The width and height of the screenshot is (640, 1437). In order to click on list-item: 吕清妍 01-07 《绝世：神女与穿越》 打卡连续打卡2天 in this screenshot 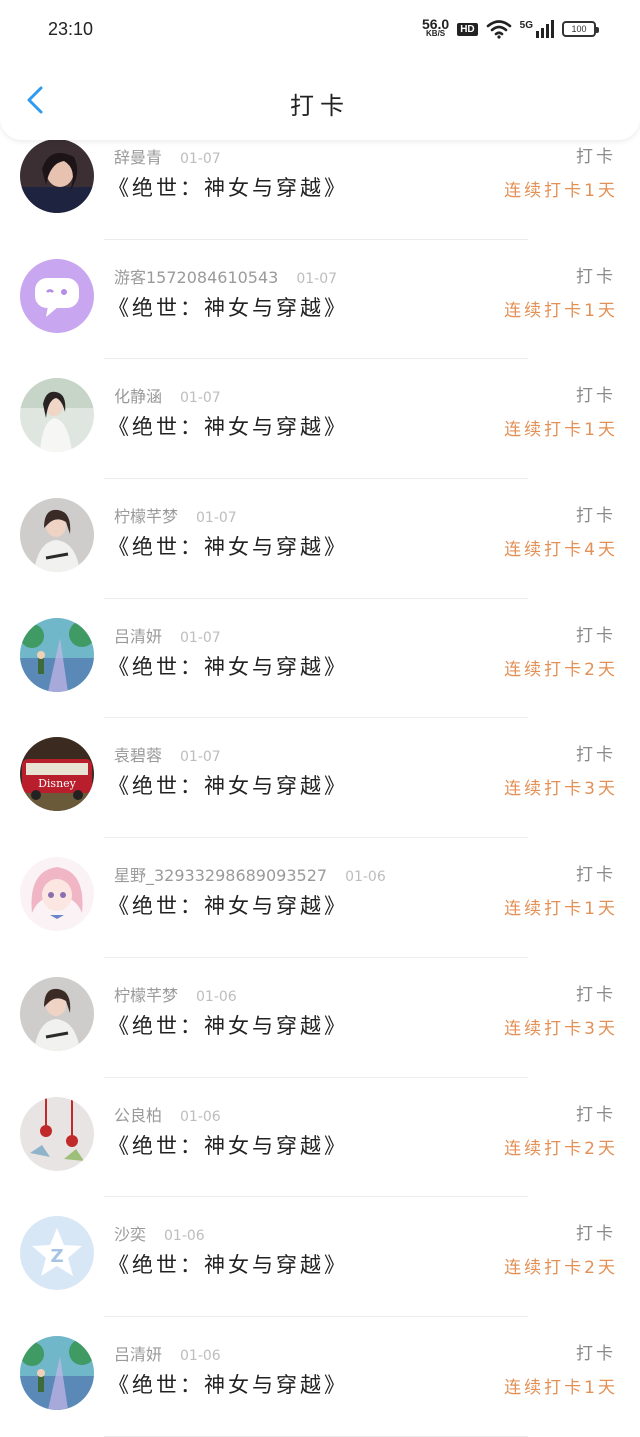, I will do `click(320, 659)`.